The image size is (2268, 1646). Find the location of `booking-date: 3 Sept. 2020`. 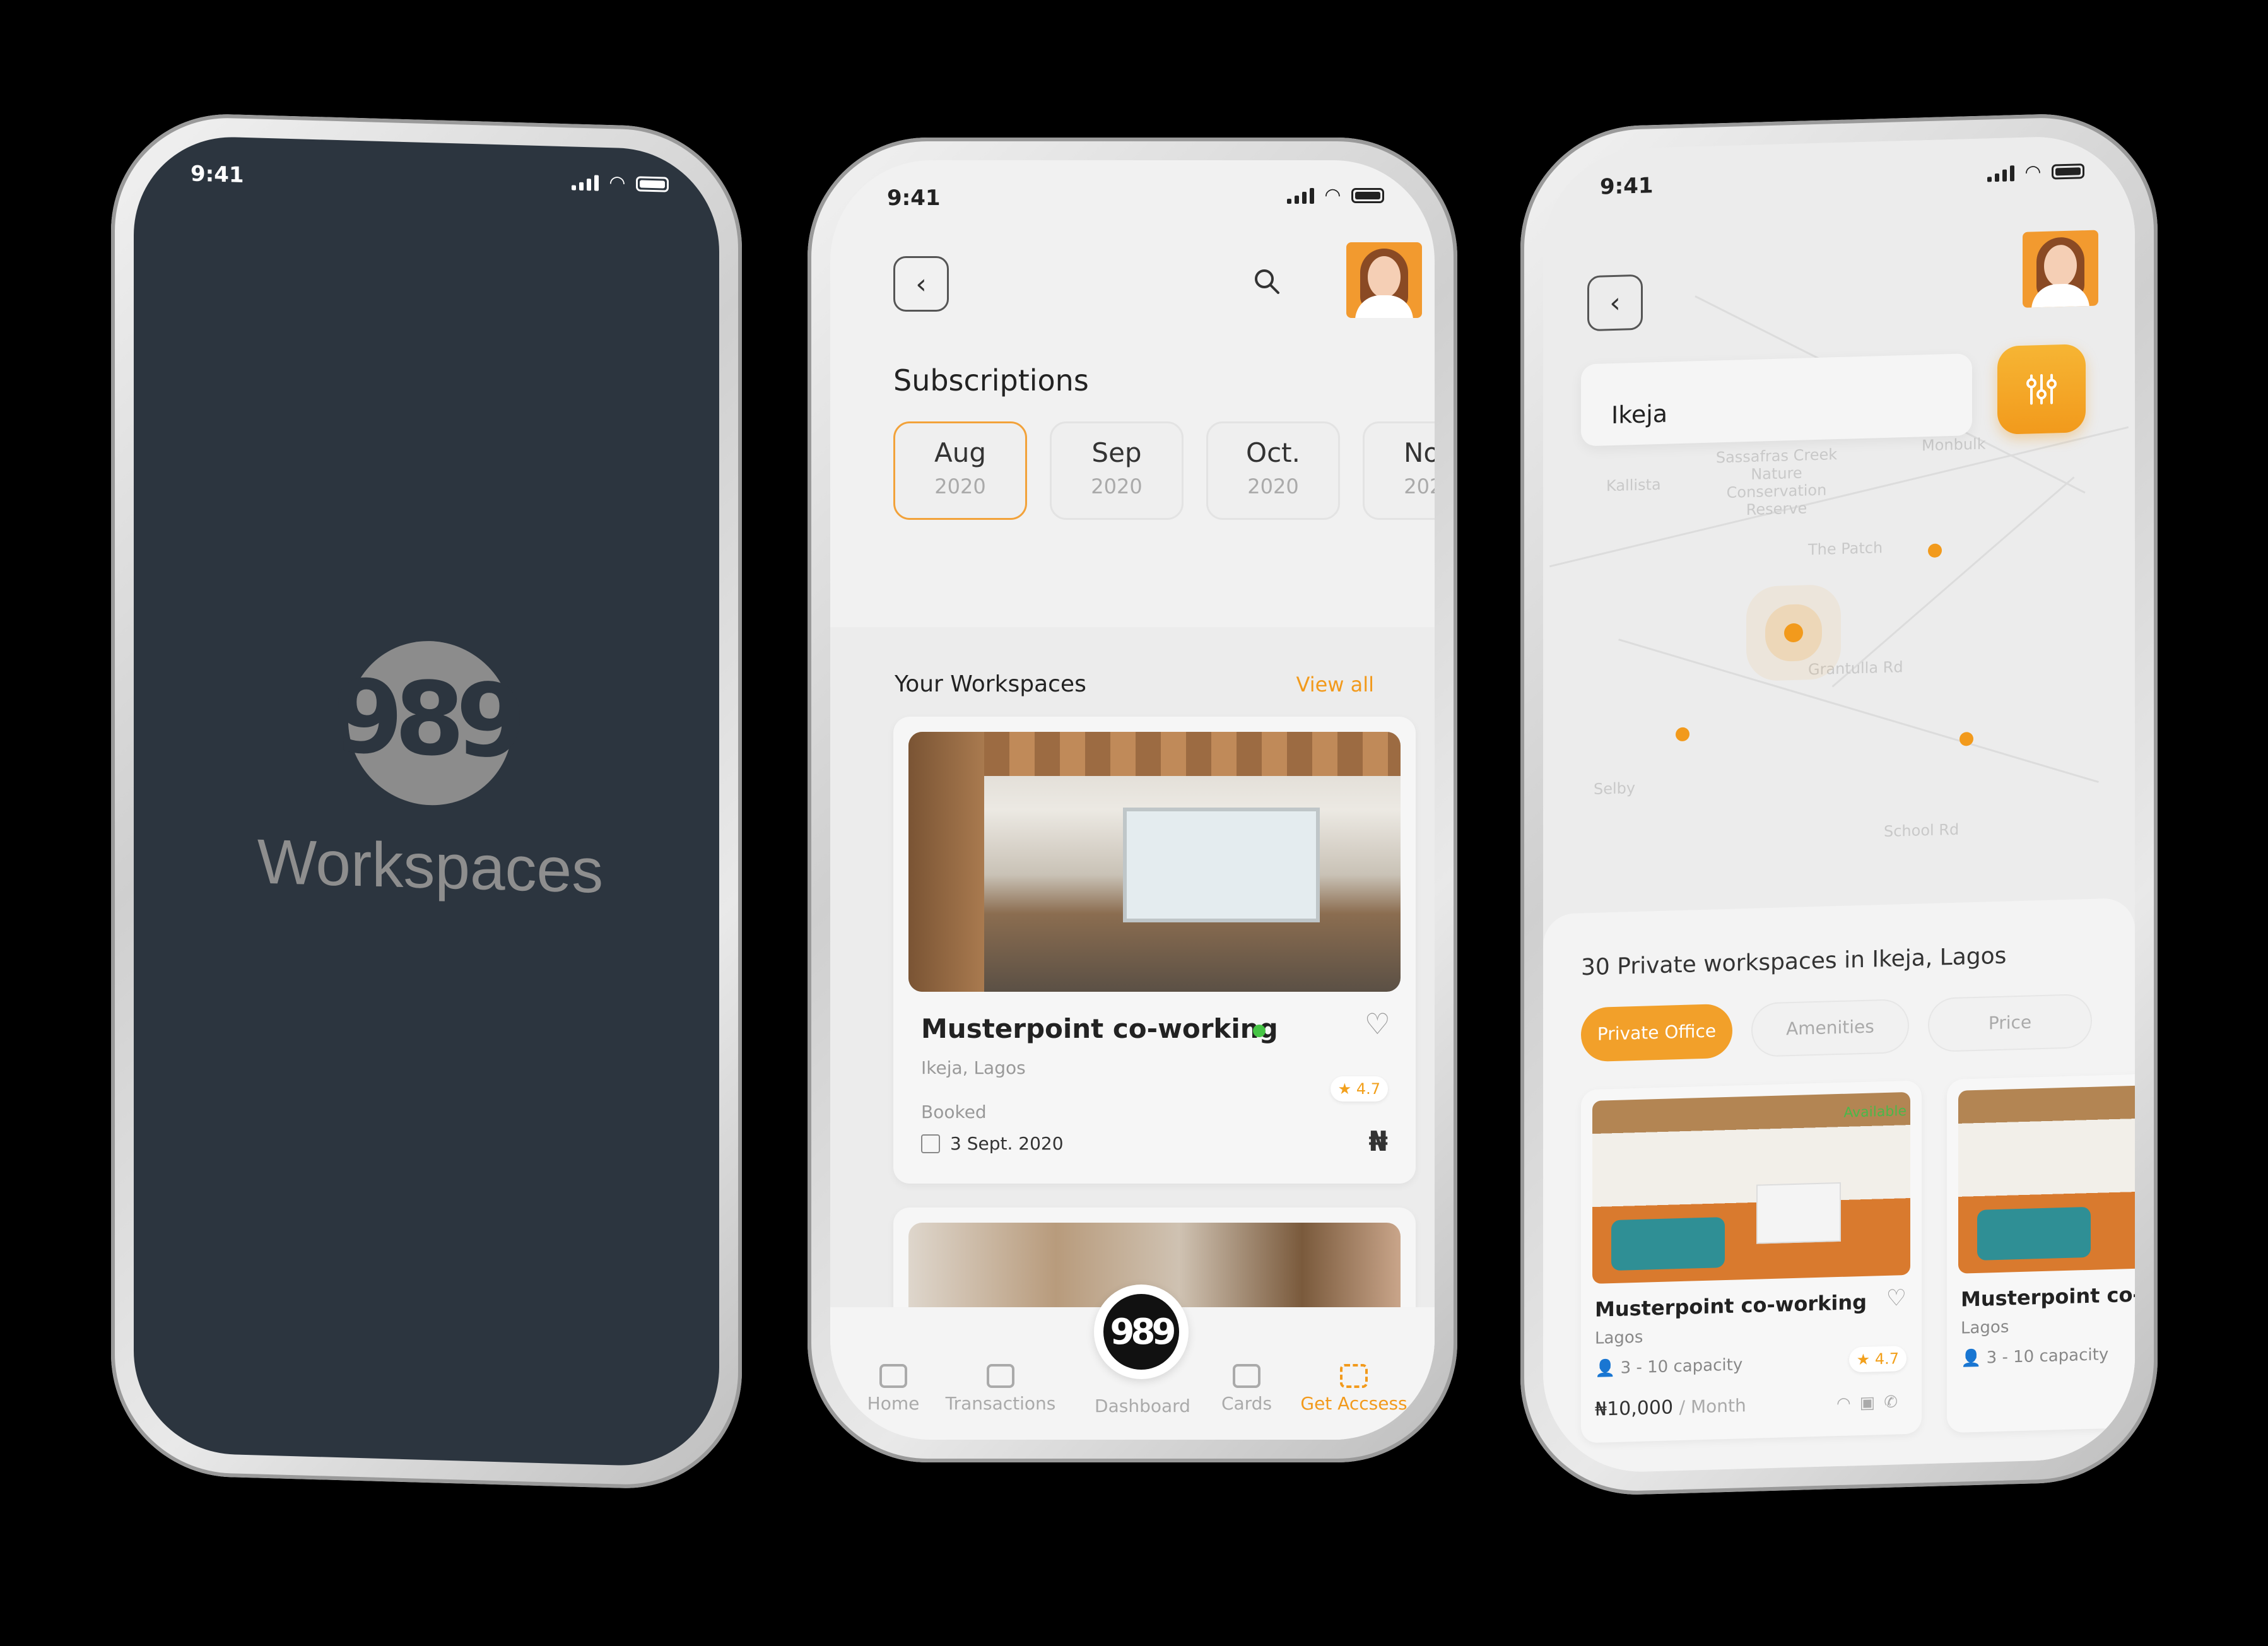

booking-date: 3 Sept. 2020 is located at coordinates (1007, 1143).